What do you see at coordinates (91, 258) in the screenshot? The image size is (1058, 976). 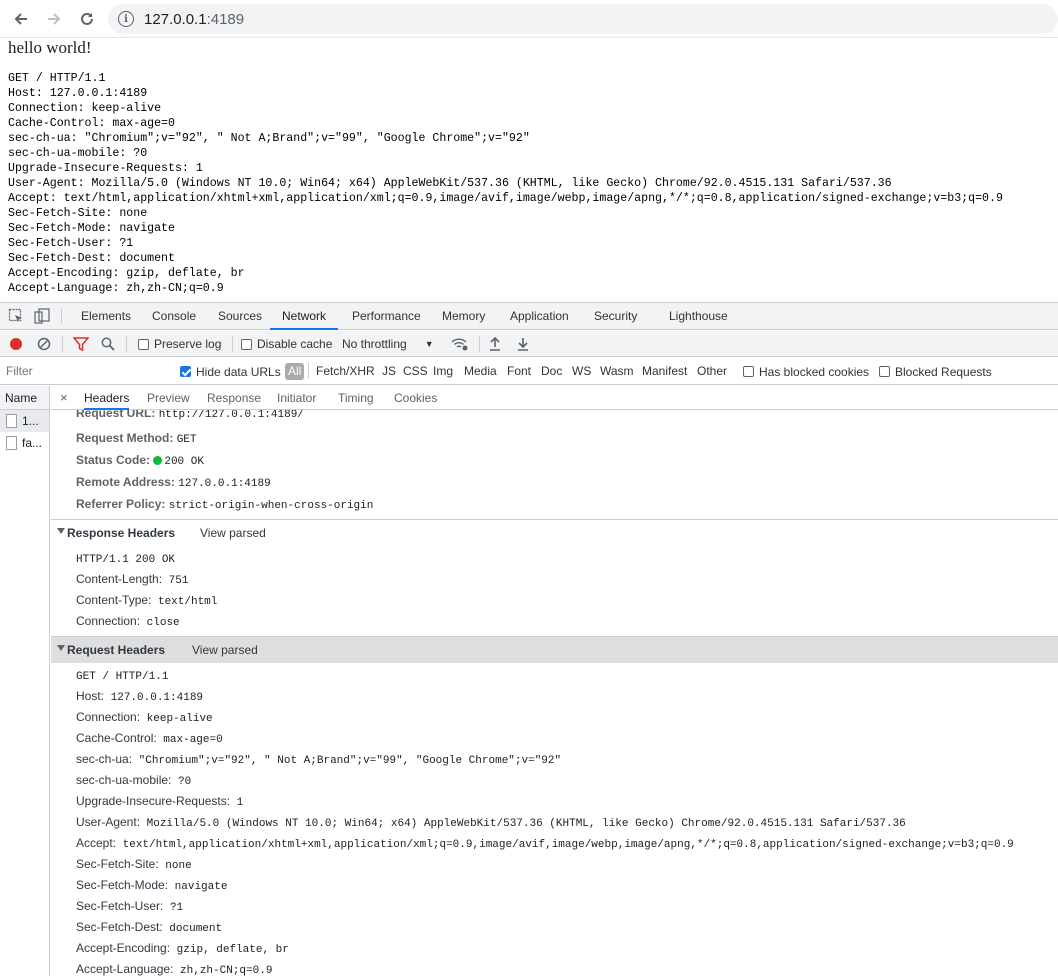 I see `raw-request-line: Sec-Fetch-Dest: document` at bounding box center [91, 258].